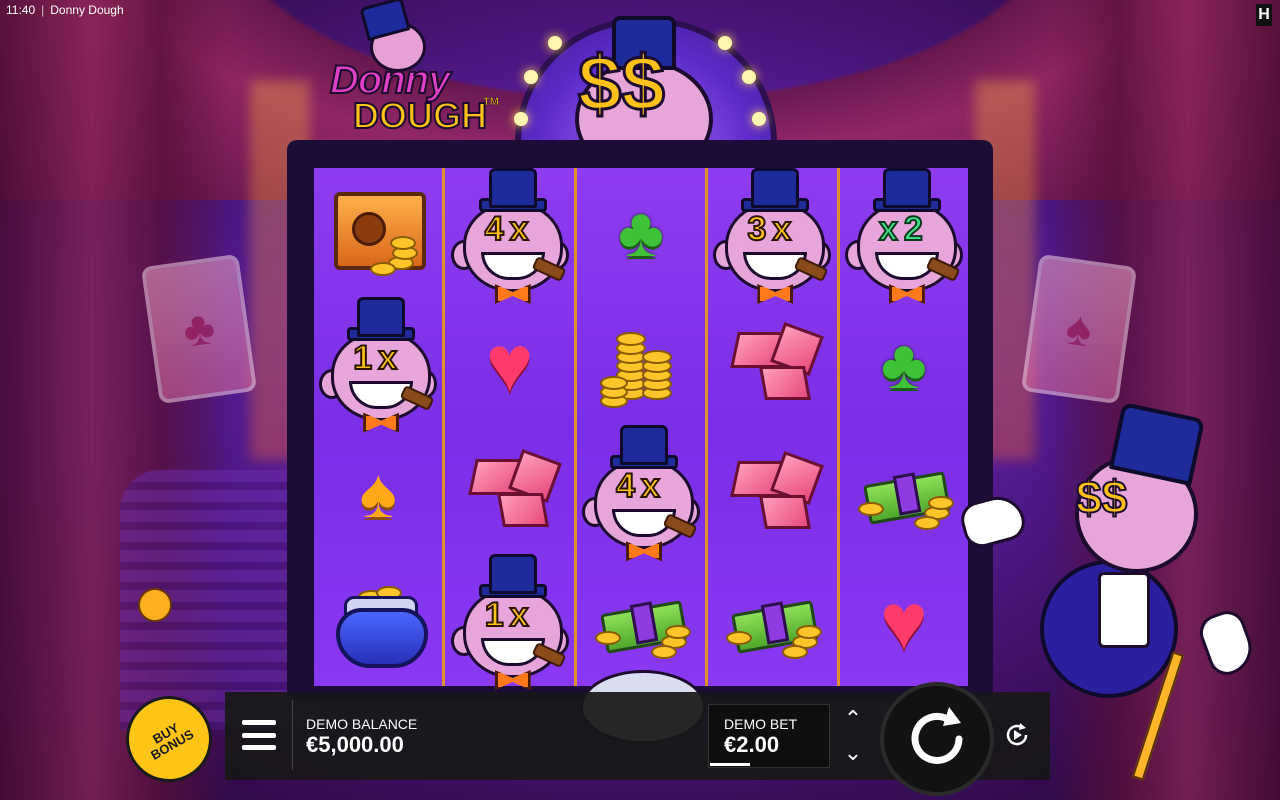  What do you see at coordinates (853, 719) in the screenshot?
I see `bet-increase-button: ⌃` at bounding box center [853, 719].